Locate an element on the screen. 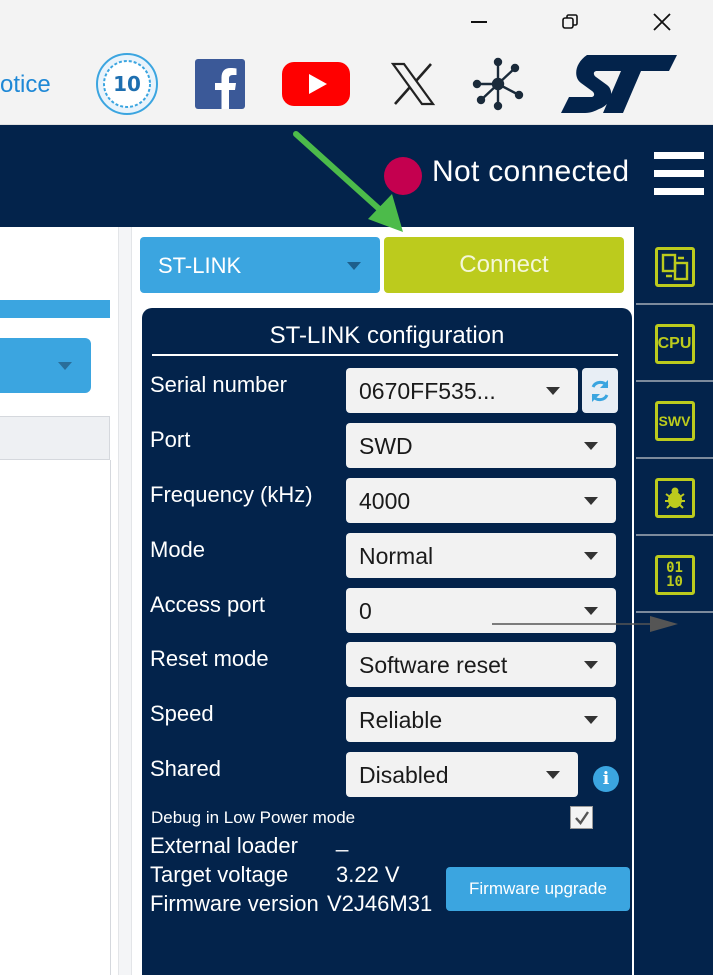 Image resolution: width=713 pixels, height=975 pixels. device-programming-button is located at coordinates (674, 499).